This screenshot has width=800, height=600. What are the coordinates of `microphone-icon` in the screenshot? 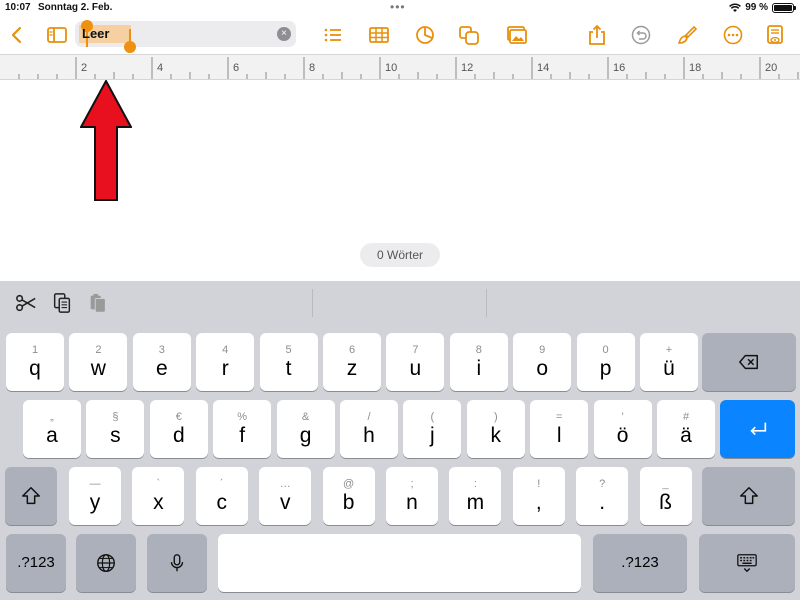 It's located at (177, 563).